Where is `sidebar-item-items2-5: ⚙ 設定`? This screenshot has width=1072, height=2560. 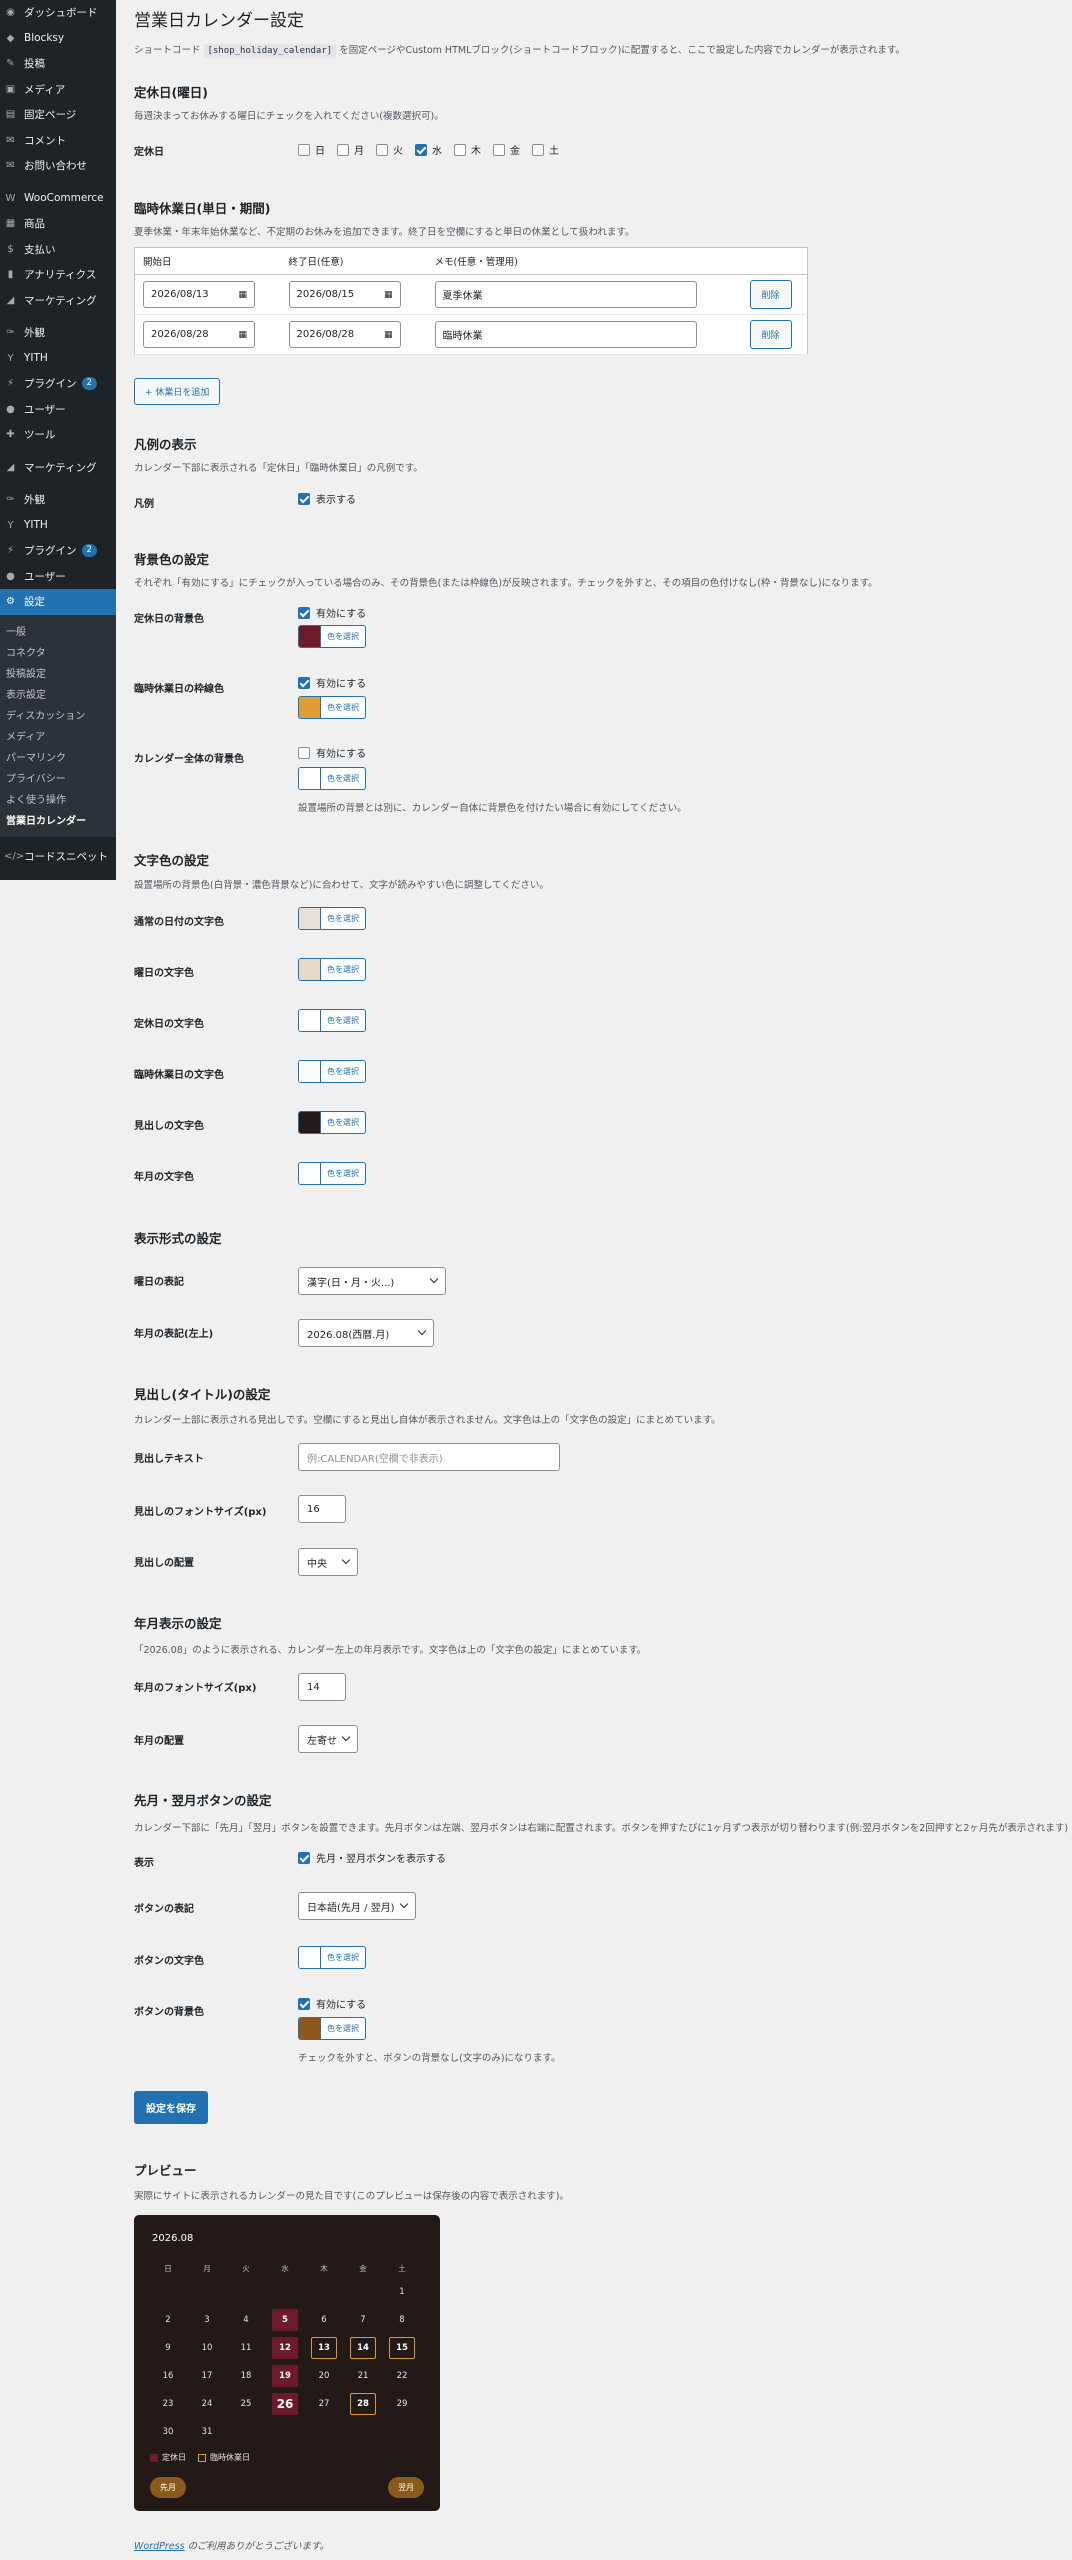
sidebar-item-items2-5: ⚙ 設定 is located at coordinates (58, 602).